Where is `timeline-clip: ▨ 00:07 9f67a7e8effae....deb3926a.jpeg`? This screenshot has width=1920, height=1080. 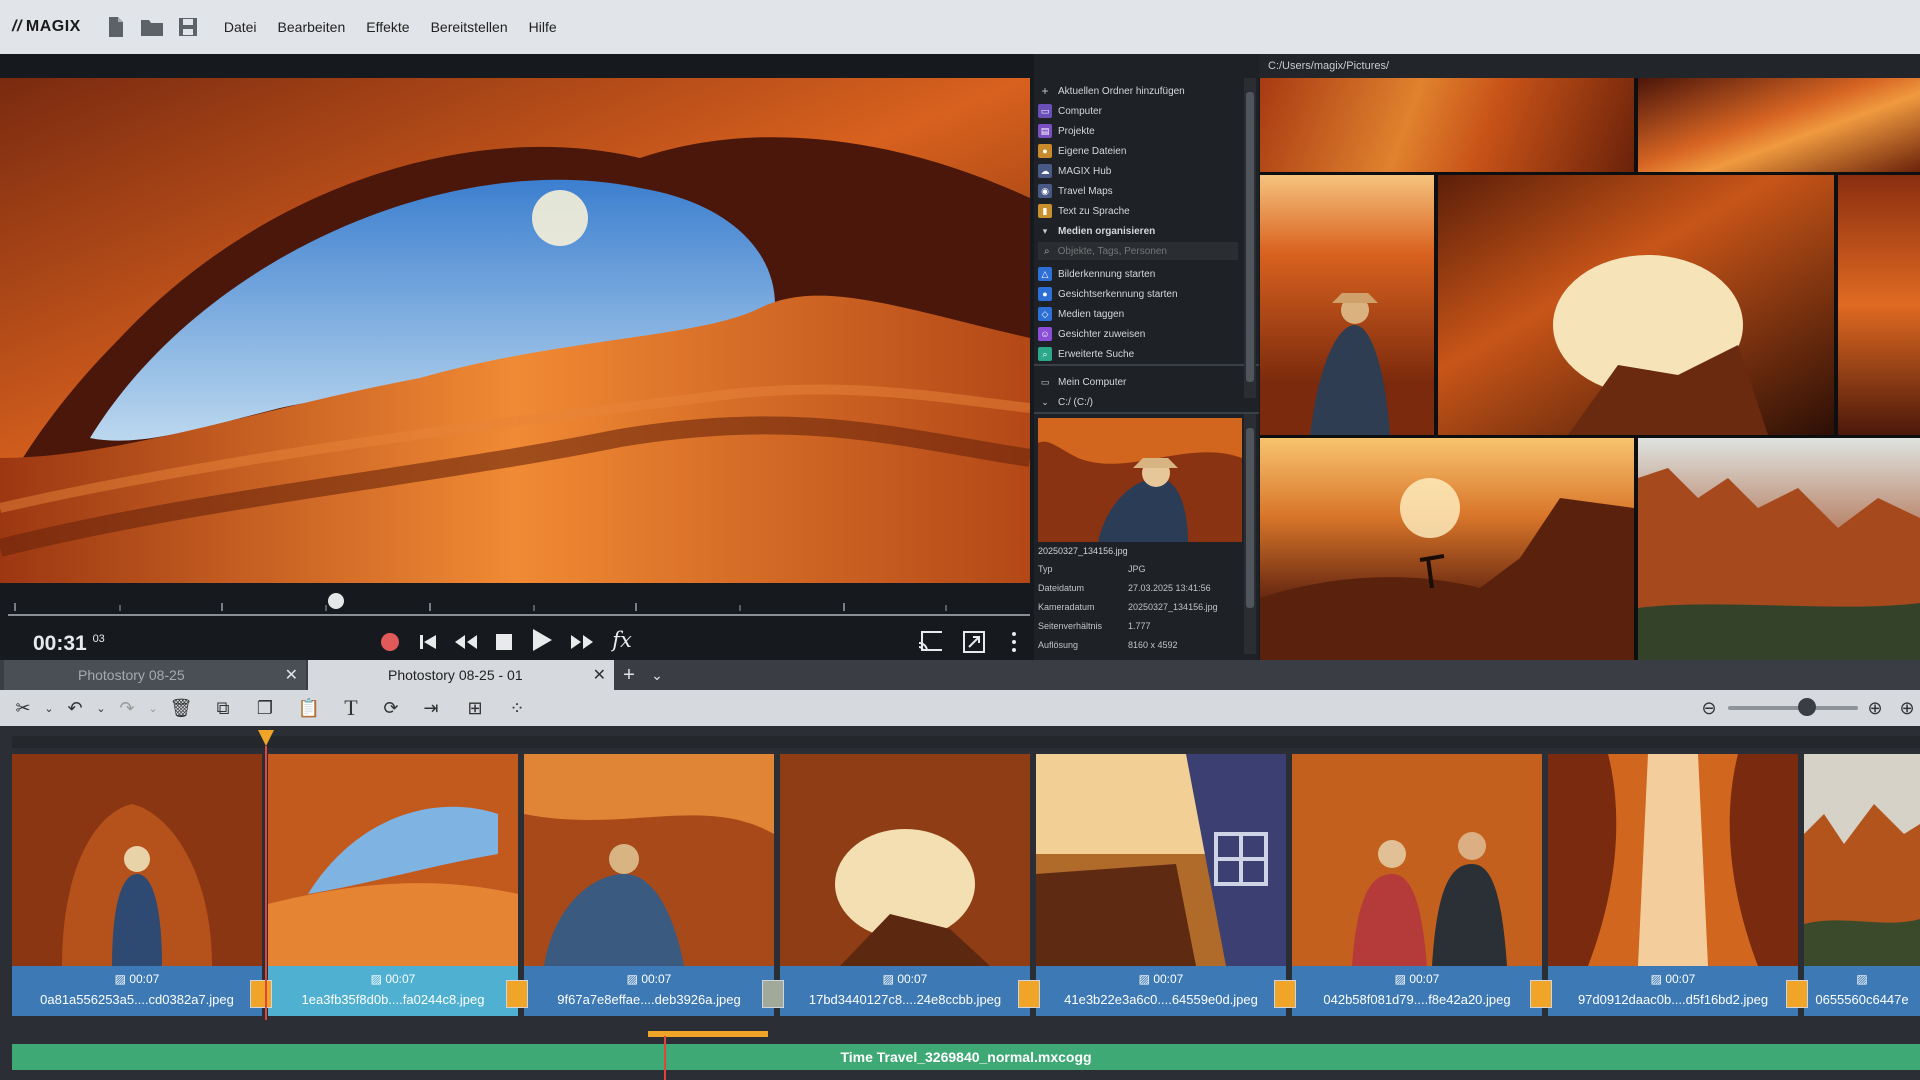 timeline-clip: ▨ 00:07 9f67a7e8effae....deb3926a.jpeg is located at coordinates (649, 885).